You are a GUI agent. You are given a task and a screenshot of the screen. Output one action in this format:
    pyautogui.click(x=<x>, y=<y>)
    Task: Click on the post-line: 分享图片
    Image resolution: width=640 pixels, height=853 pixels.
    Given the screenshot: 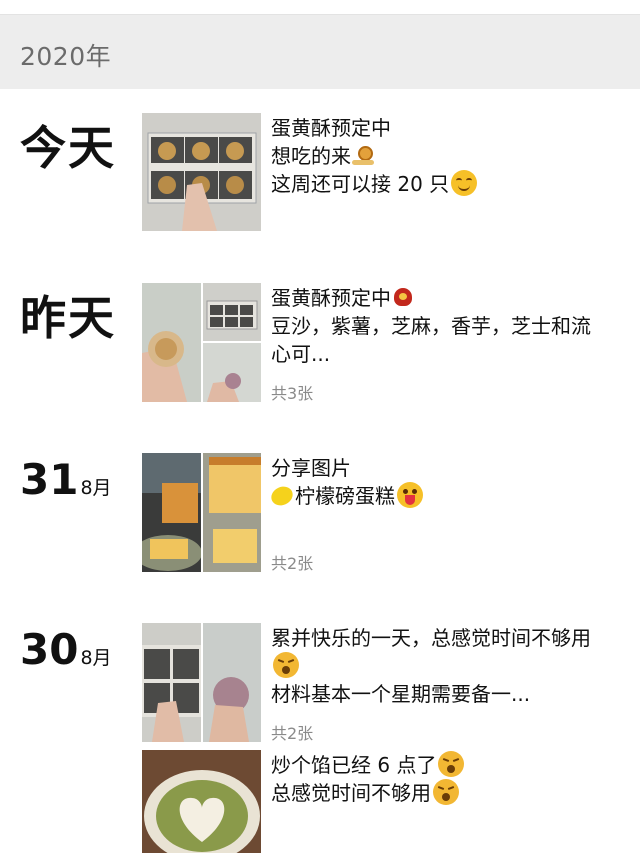 What is the action you would take?
    pyautogui.click(x=311, y=468)
    